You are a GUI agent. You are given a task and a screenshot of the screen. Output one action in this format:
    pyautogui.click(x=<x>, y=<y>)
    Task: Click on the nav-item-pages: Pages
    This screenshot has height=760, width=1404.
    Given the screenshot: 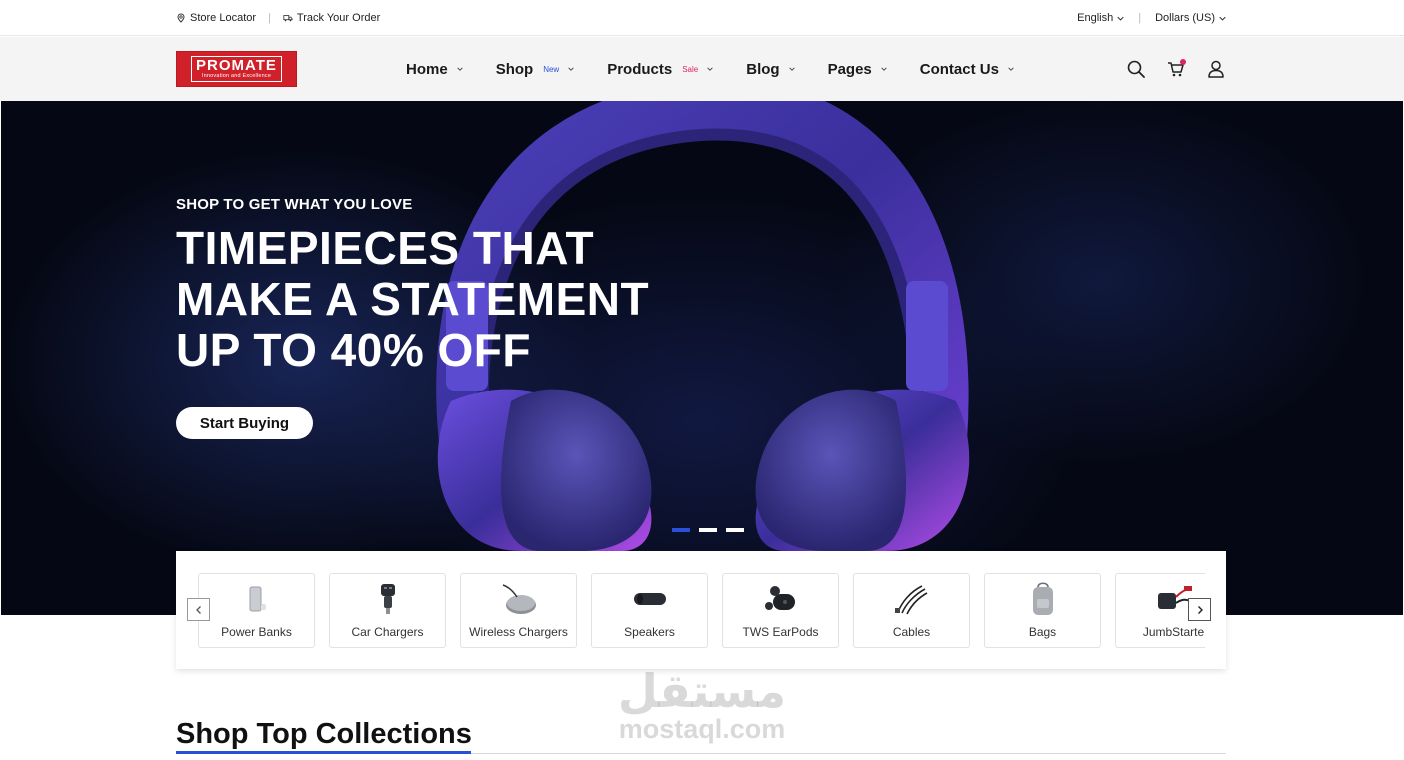 What is the action you would take?
    pyautogui.click(x=858, y=69)
    